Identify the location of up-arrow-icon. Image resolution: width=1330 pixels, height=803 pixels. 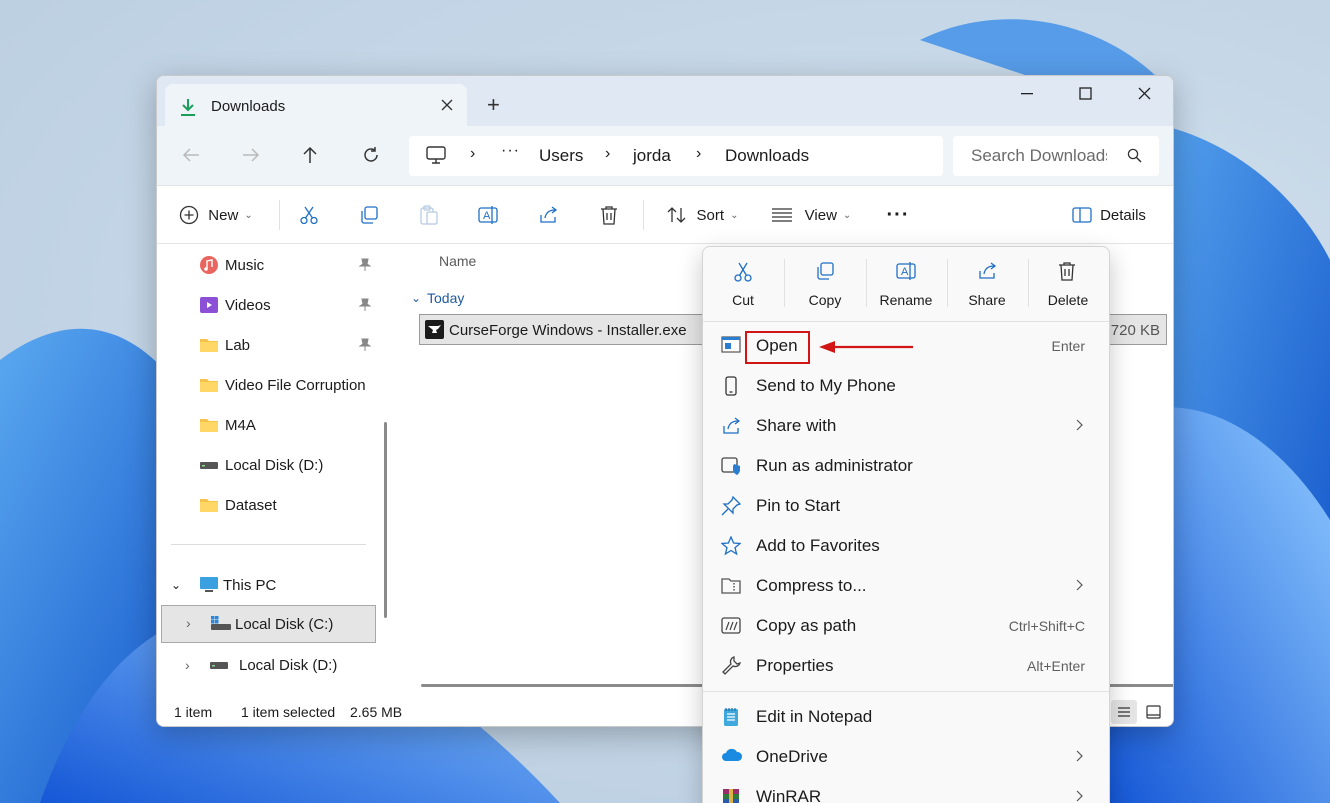
(310, 155).